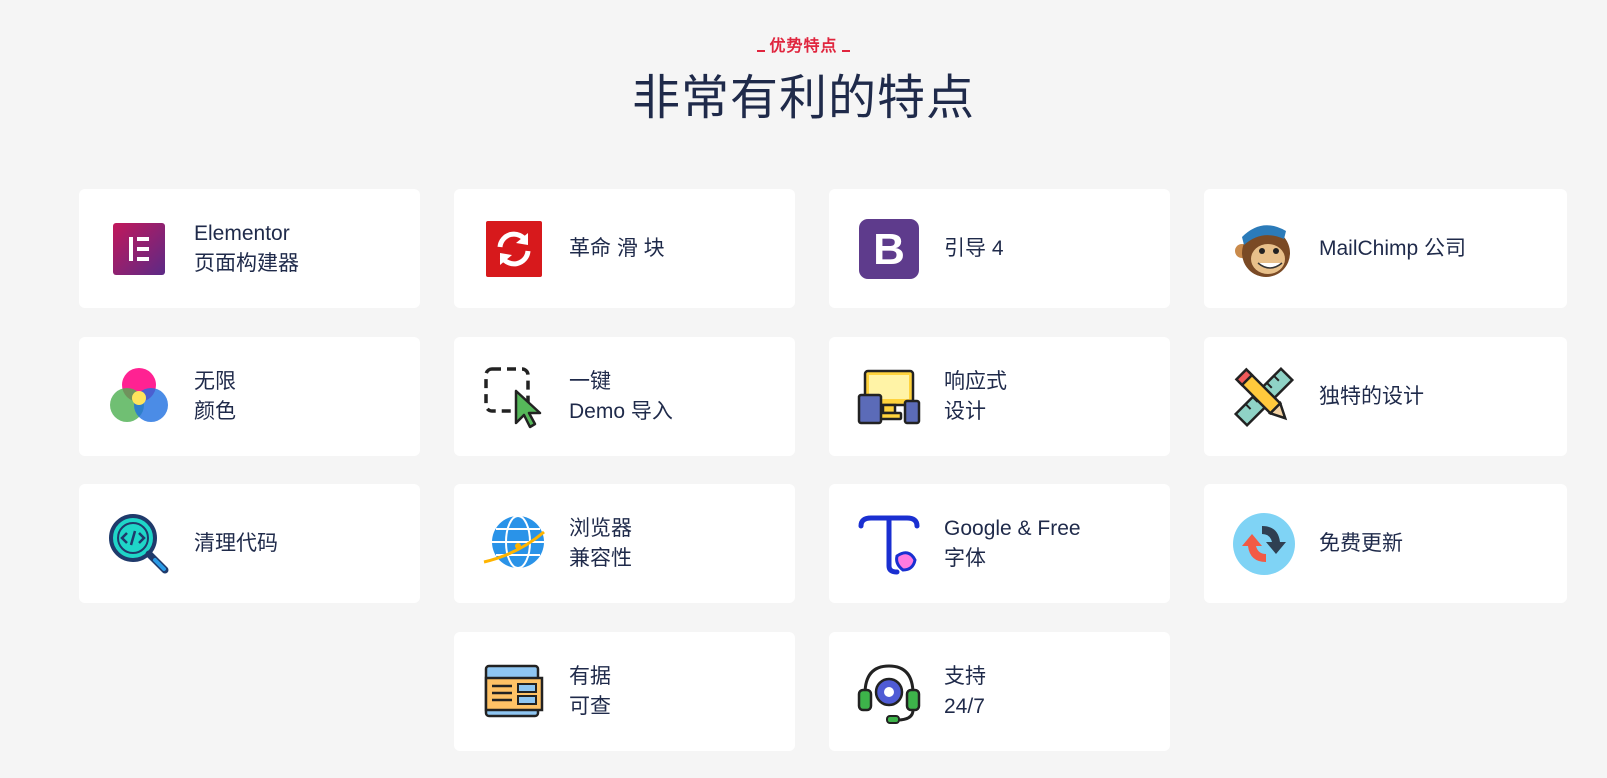 This screenshot has width=1607, height=778. I want to click on feature-card-unique-design: 独特的设计, so click(1385, 396).